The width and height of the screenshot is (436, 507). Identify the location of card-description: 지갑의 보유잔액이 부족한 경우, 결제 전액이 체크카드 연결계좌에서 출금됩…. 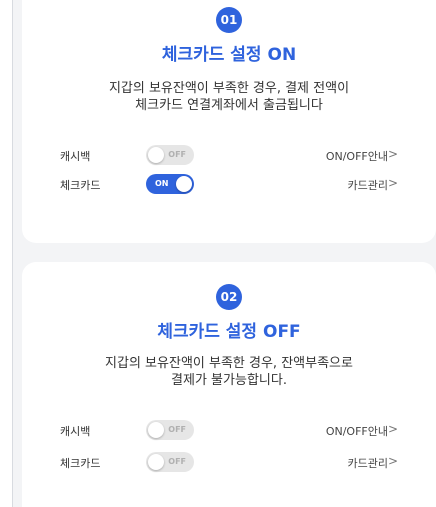
(229, 97).